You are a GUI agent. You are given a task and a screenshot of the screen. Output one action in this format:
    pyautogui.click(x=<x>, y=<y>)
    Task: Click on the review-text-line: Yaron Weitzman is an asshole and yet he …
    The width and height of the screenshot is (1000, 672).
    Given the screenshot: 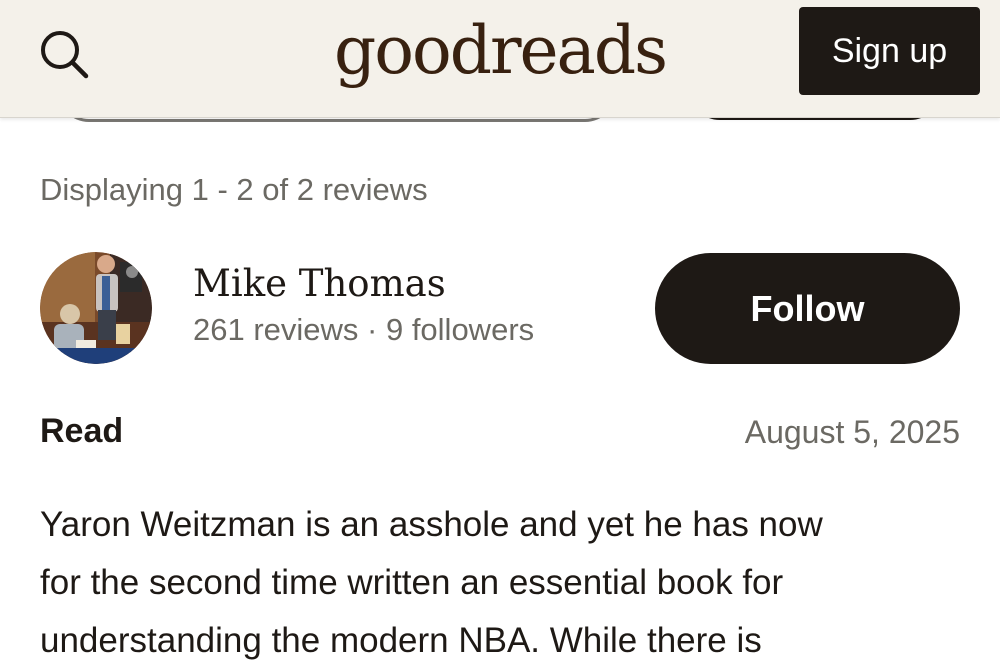 What is the action you would take?
    pyautogui.click(x=431, y=524)
    